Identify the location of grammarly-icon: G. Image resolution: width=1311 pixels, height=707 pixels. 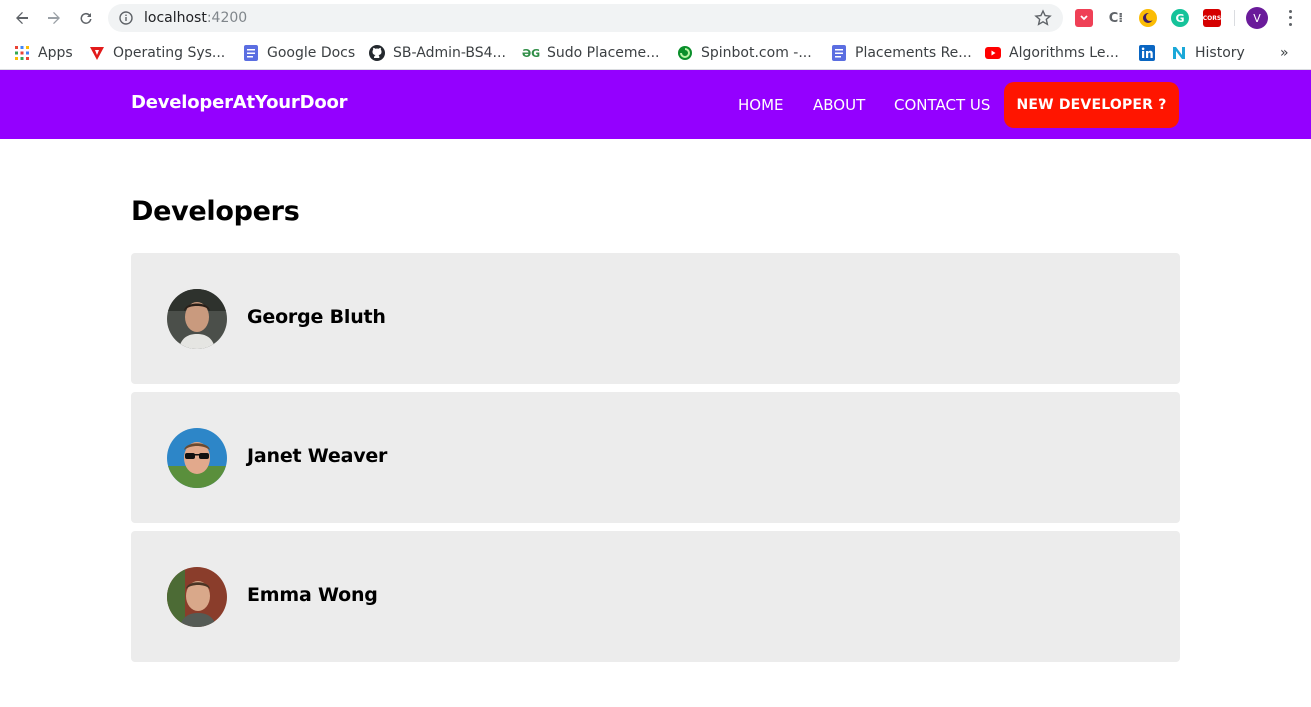
(1180, 18).